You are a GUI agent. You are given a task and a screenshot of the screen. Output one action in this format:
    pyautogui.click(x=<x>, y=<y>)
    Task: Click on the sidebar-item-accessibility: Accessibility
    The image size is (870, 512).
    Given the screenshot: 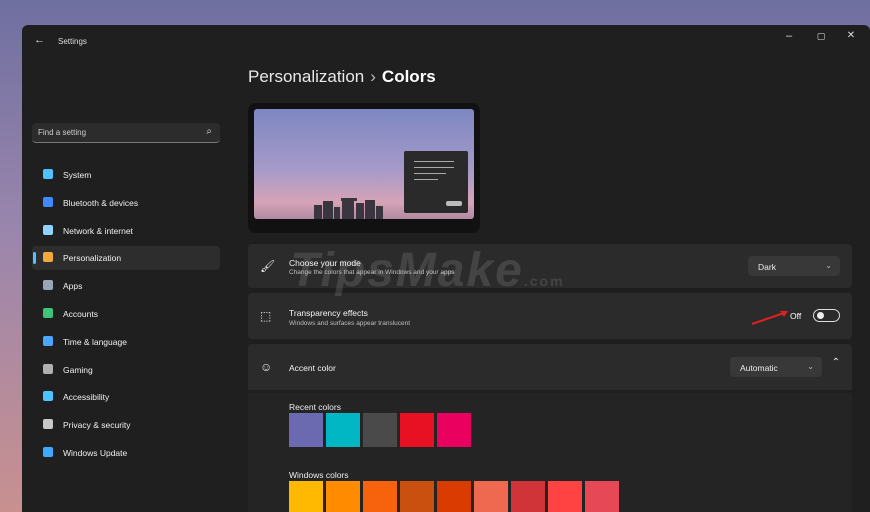 What is the action you would take?
    pyautogui.click(x=126, y=397)
    